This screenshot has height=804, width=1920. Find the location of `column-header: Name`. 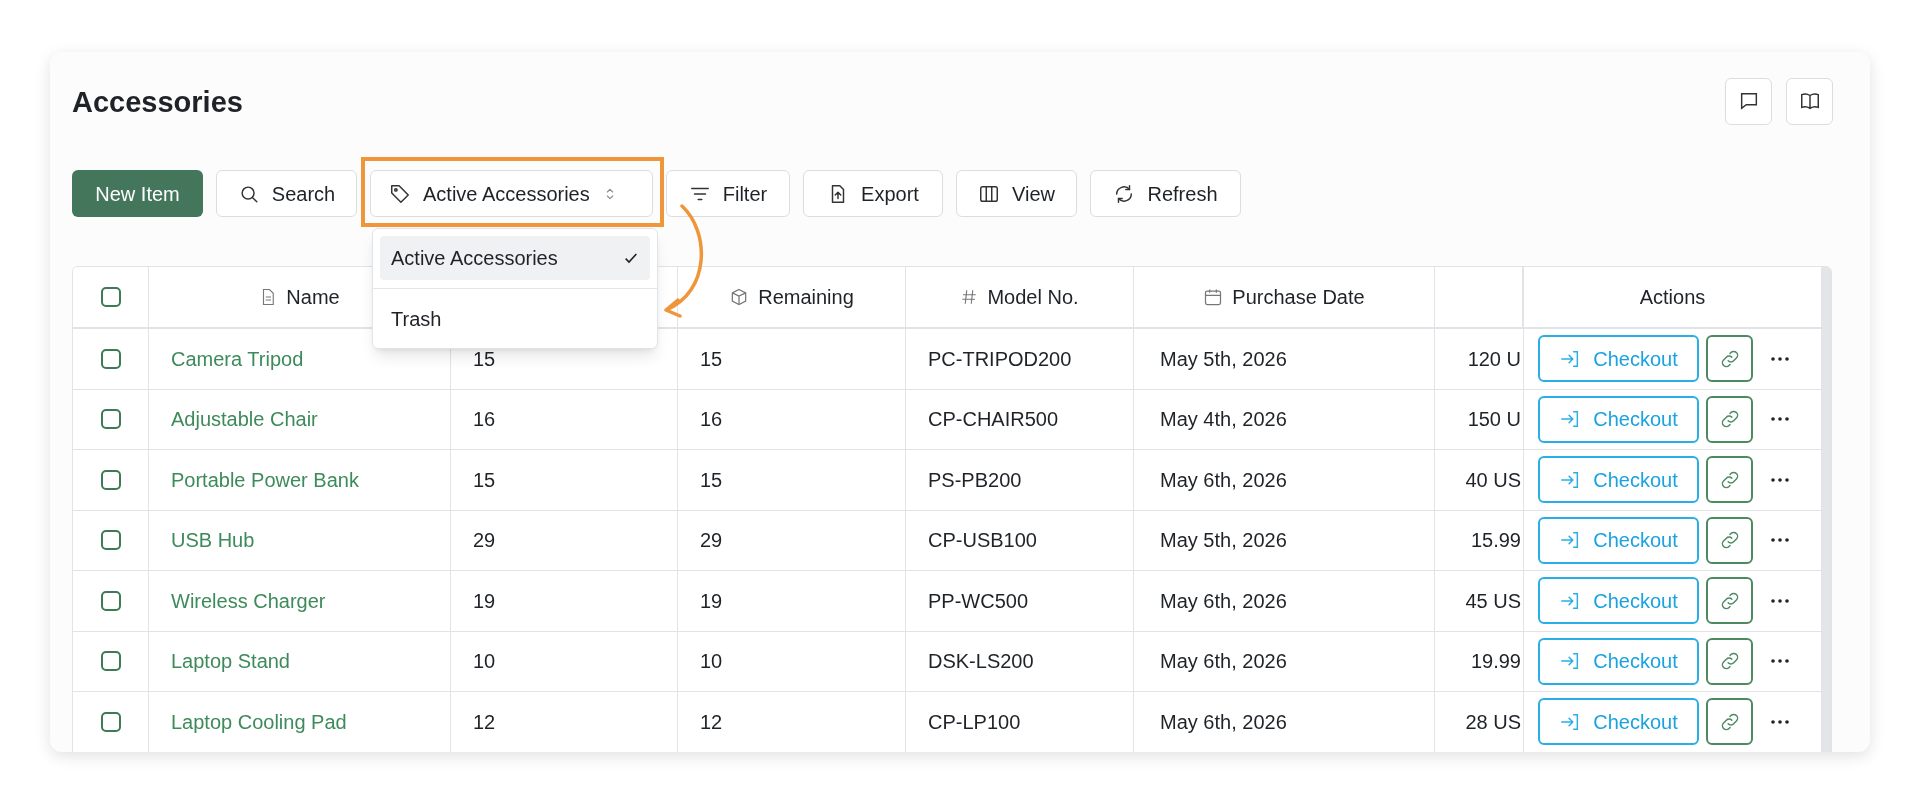

column-header: Name is located at coordinates (313, 297).